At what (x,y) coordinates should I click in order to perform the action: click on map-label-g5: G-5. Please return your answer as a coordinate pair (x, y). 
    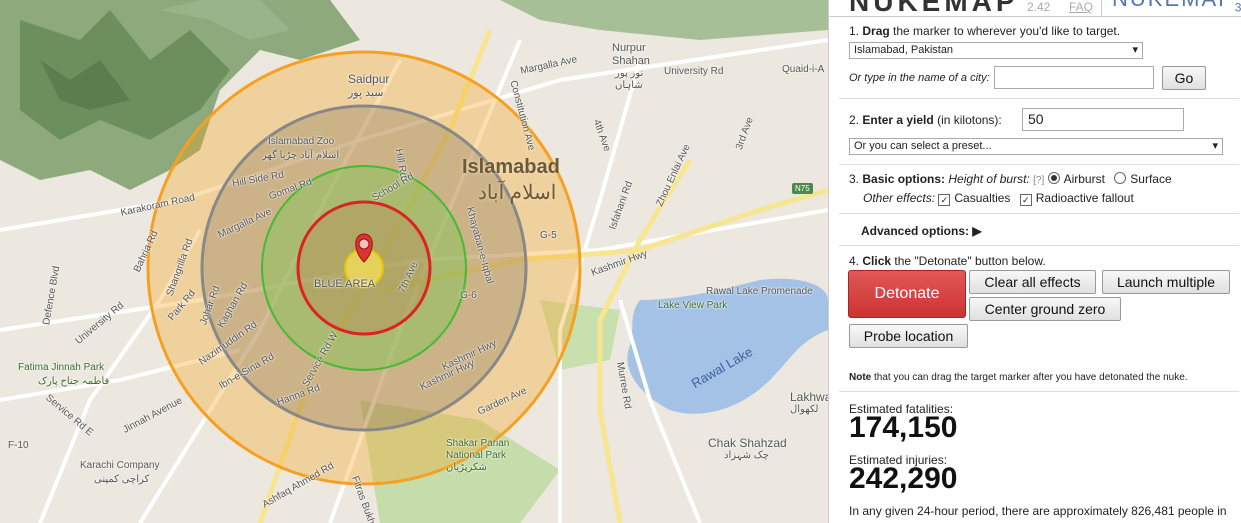
    Looking at the image, I should click on (548, 235).